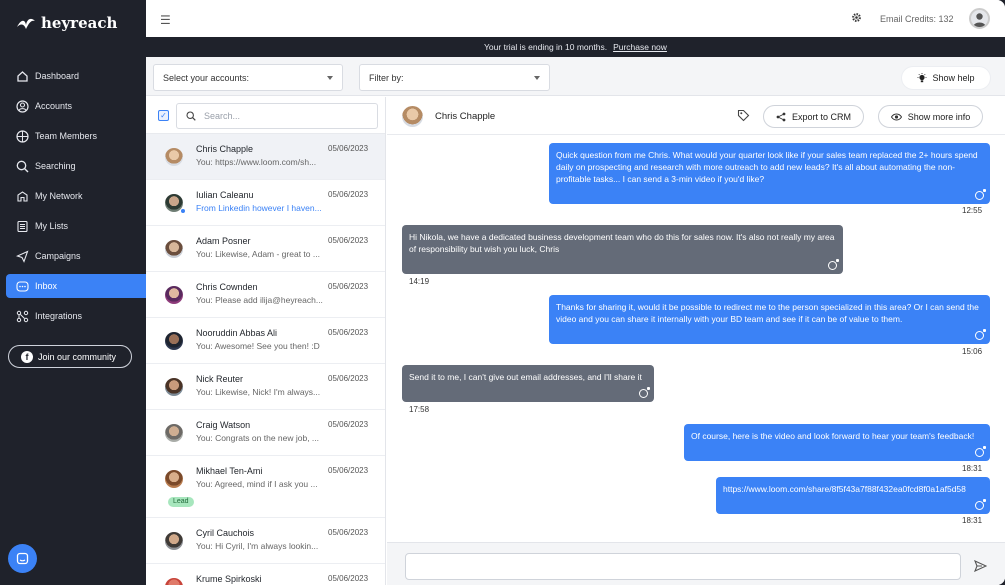  What do you see at coordinates (258, 346) in the screenshot?
I see `message-preview: You: Awesome! See you then! :D` at bounding box center [258, 346].